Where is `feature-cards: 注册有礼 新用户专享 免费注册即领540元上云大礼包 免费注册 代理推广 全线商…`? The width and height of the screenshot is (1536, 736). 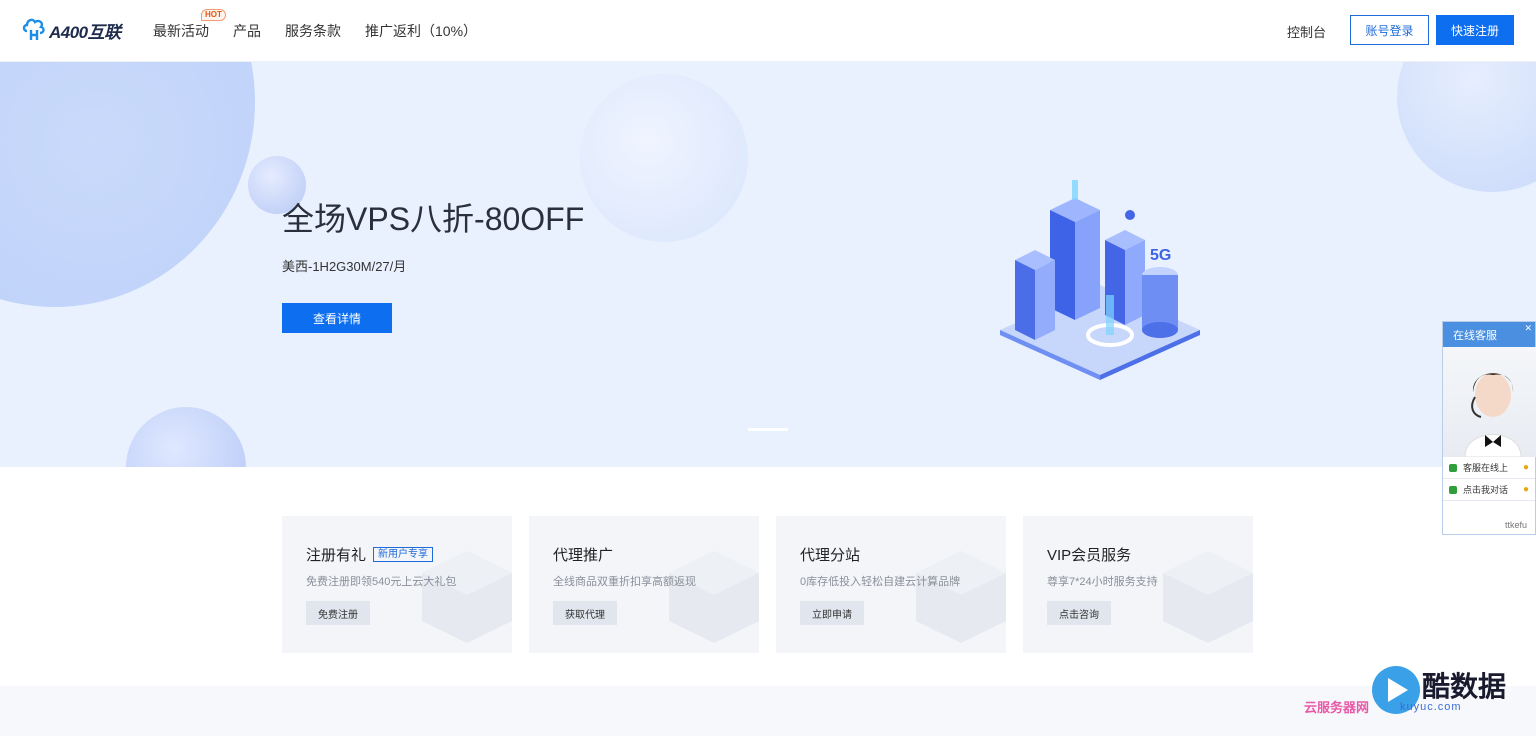 feature-cards: 注册有礼 新用户专享 免费注册即领540元上云大礼包 免费注册 代理推广 全线商… is located at coordinates (767, 584).